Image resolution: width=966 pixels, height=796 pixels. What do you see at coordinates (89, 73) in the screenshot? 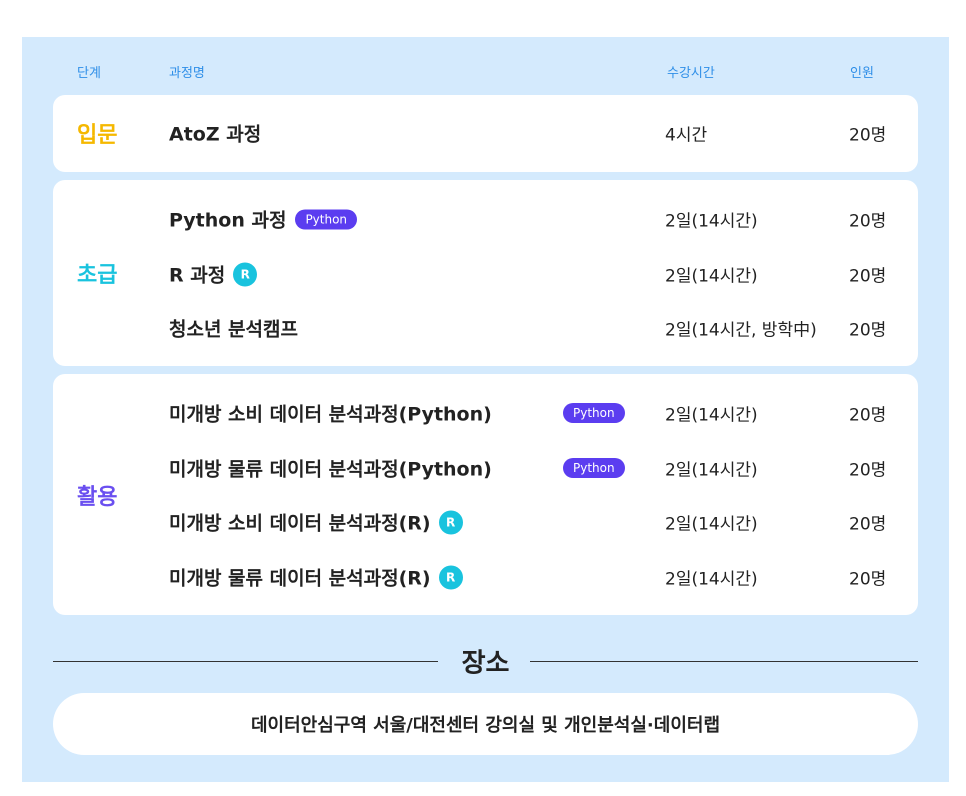
I see `header-stage: 단계` at bounding box center [89, 73].